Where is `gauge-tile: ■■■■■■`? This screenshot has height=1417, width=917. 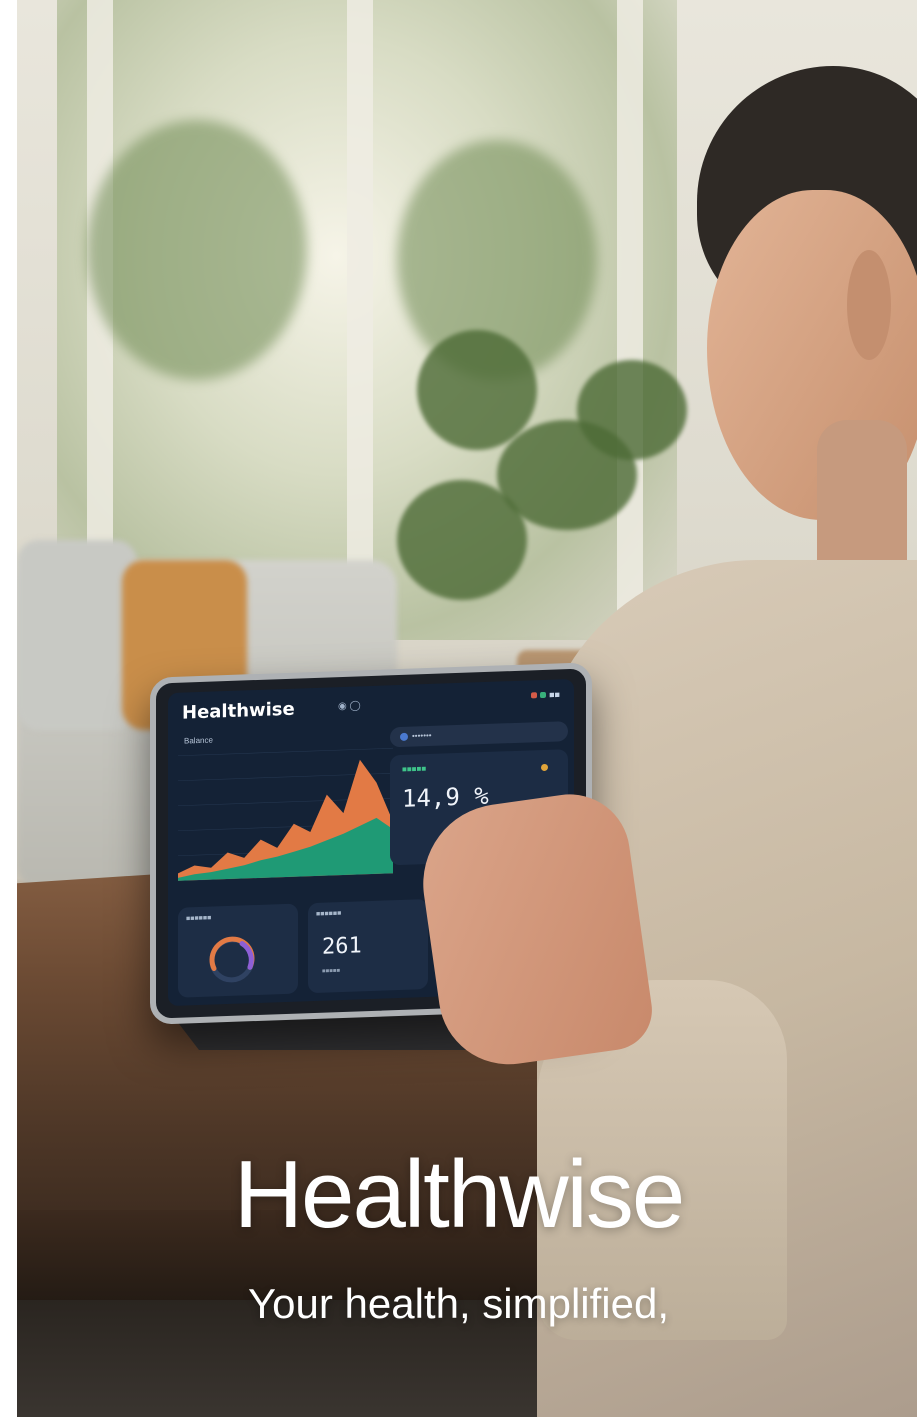
gauge-tile: ■■■■■■ is located at coordinates (238, 950).